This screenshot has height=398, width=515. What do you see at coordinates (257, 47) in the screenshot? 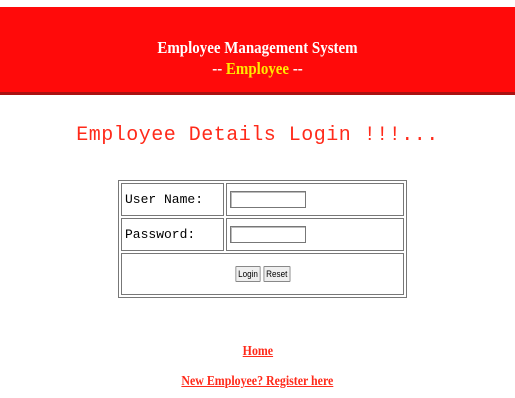
I see `app-title: Employee Management System` at bounding box center [257, 47].